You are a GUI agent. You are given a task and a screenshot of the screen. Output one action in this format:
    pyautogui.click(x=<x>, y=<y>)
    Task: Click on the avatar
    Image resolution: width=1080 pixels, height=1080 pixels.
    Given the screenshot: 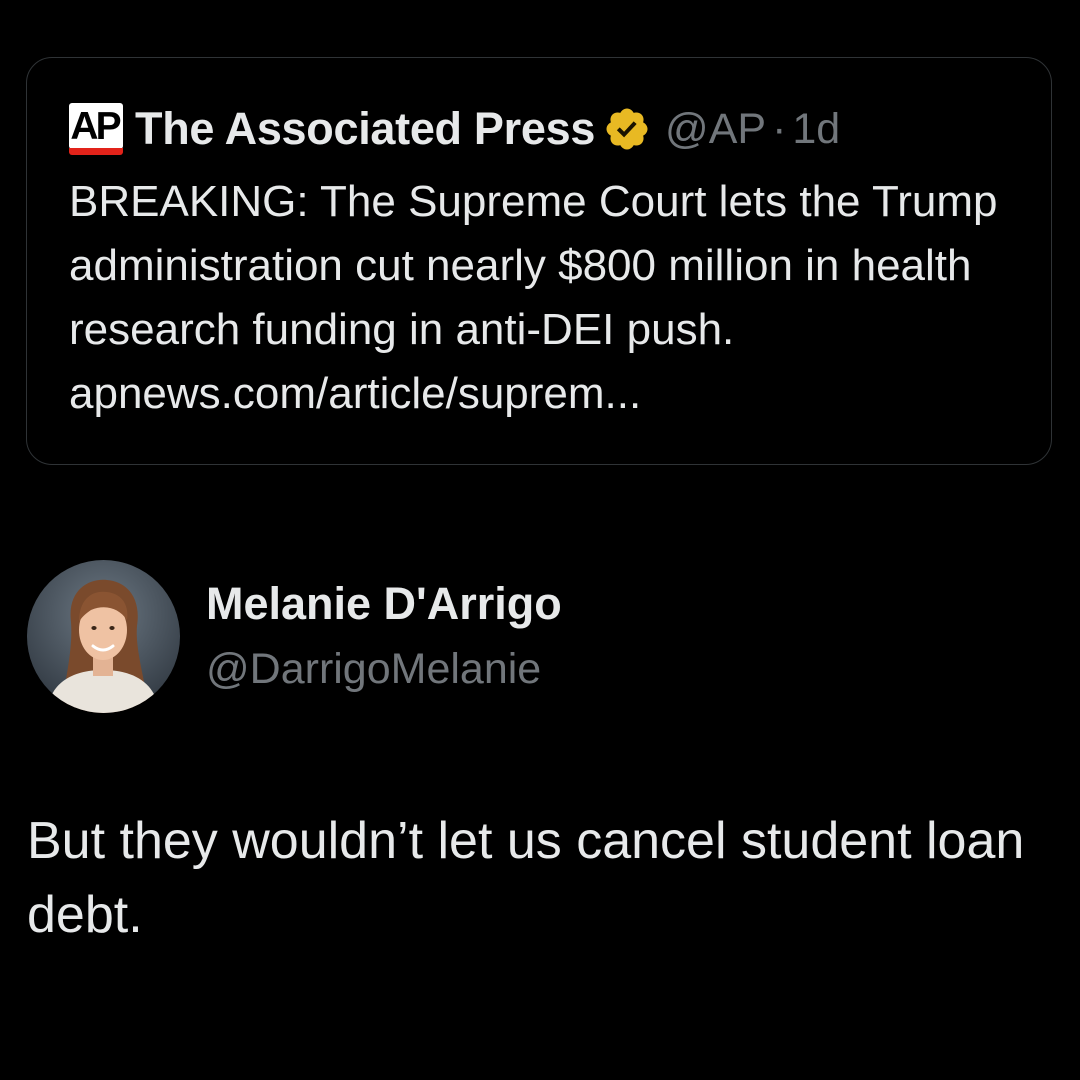 What is the action you would take?
    pyautogui.click(x=103, y=636)
    